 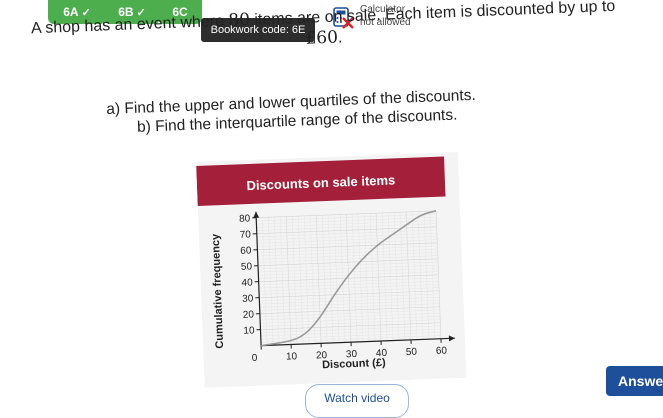 I want to click on y-tick-label: 20, so click(x=249, y=314).